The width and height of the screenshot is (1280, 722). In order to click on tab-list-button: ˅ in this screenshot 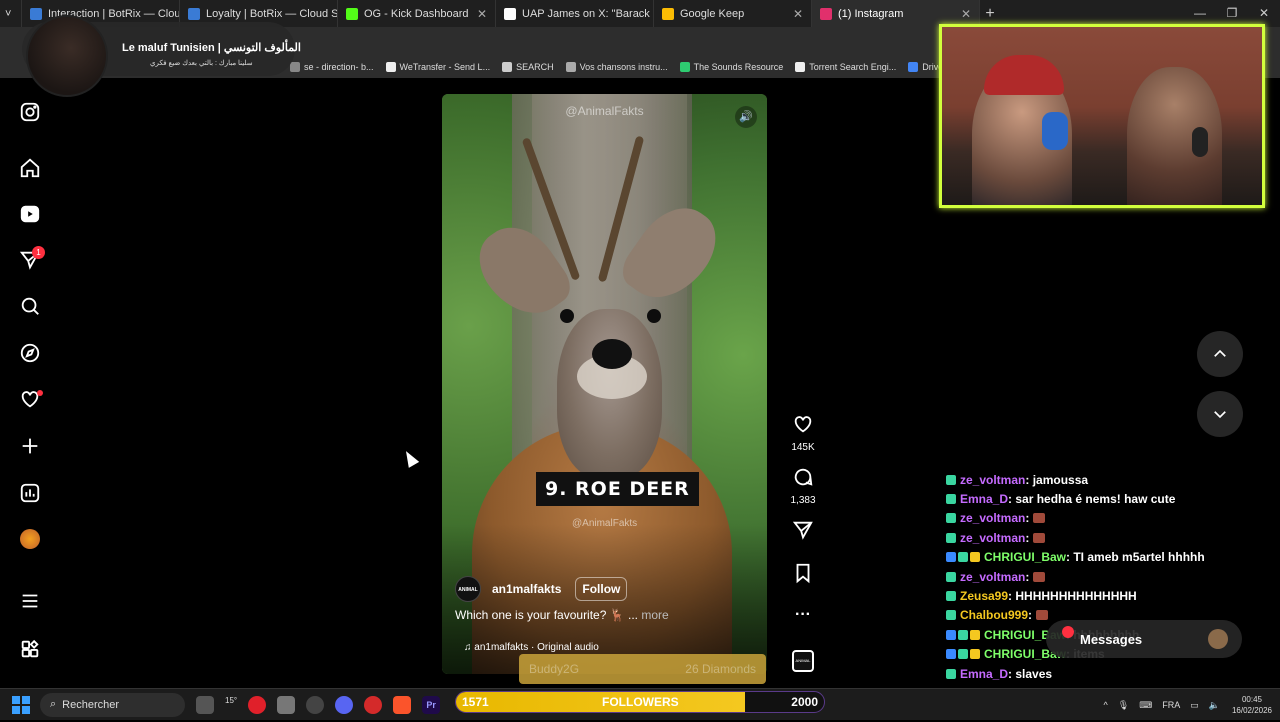, I will do `click(11, 13)`.